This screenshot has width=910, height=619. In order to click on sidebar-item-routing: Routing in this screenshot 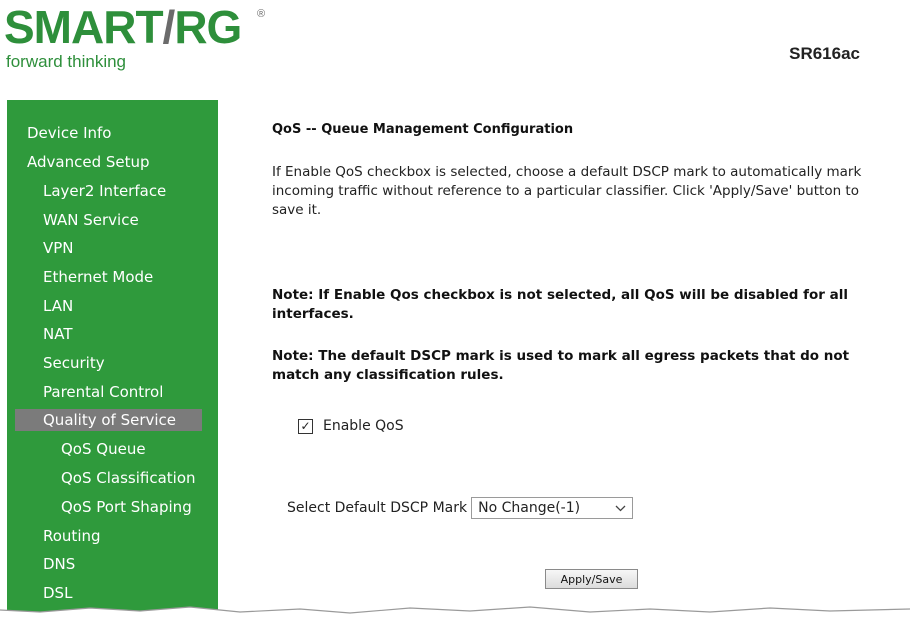, I will do `click(72, 536)`.